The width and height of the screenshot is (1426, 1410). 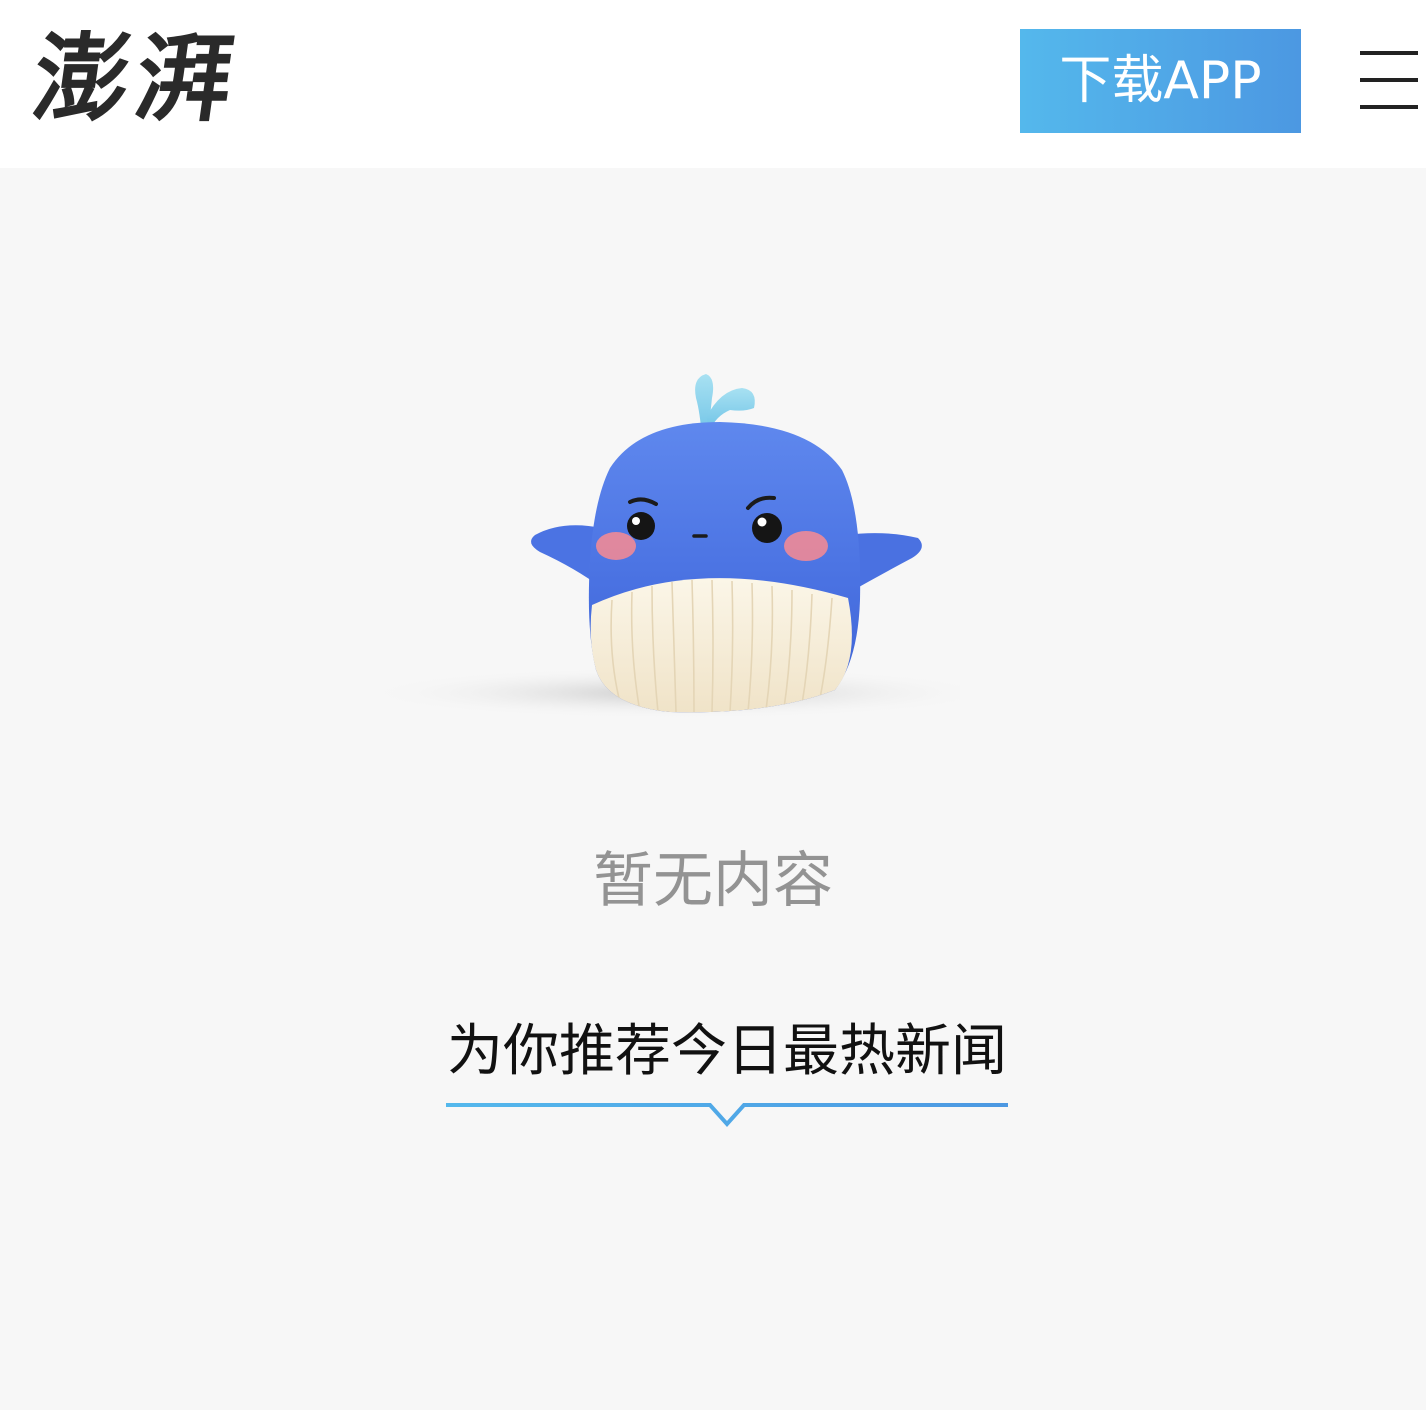 I want to click on hamburger-menu-icon, so click(x=1389, y=80).